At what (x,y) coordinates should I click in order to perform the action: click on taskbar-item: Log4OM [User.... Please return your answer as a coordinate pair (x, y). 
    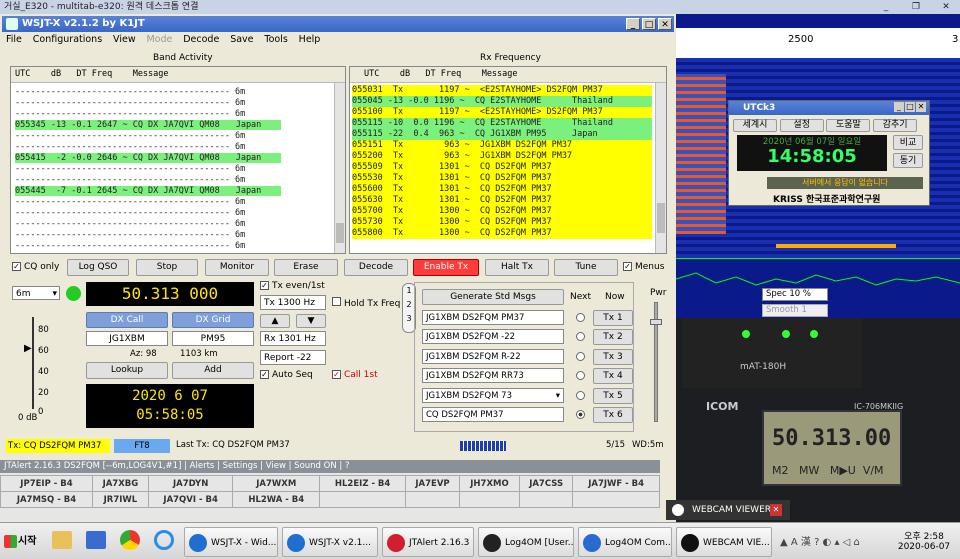
    Looking at the image, I should click on (526, 542).